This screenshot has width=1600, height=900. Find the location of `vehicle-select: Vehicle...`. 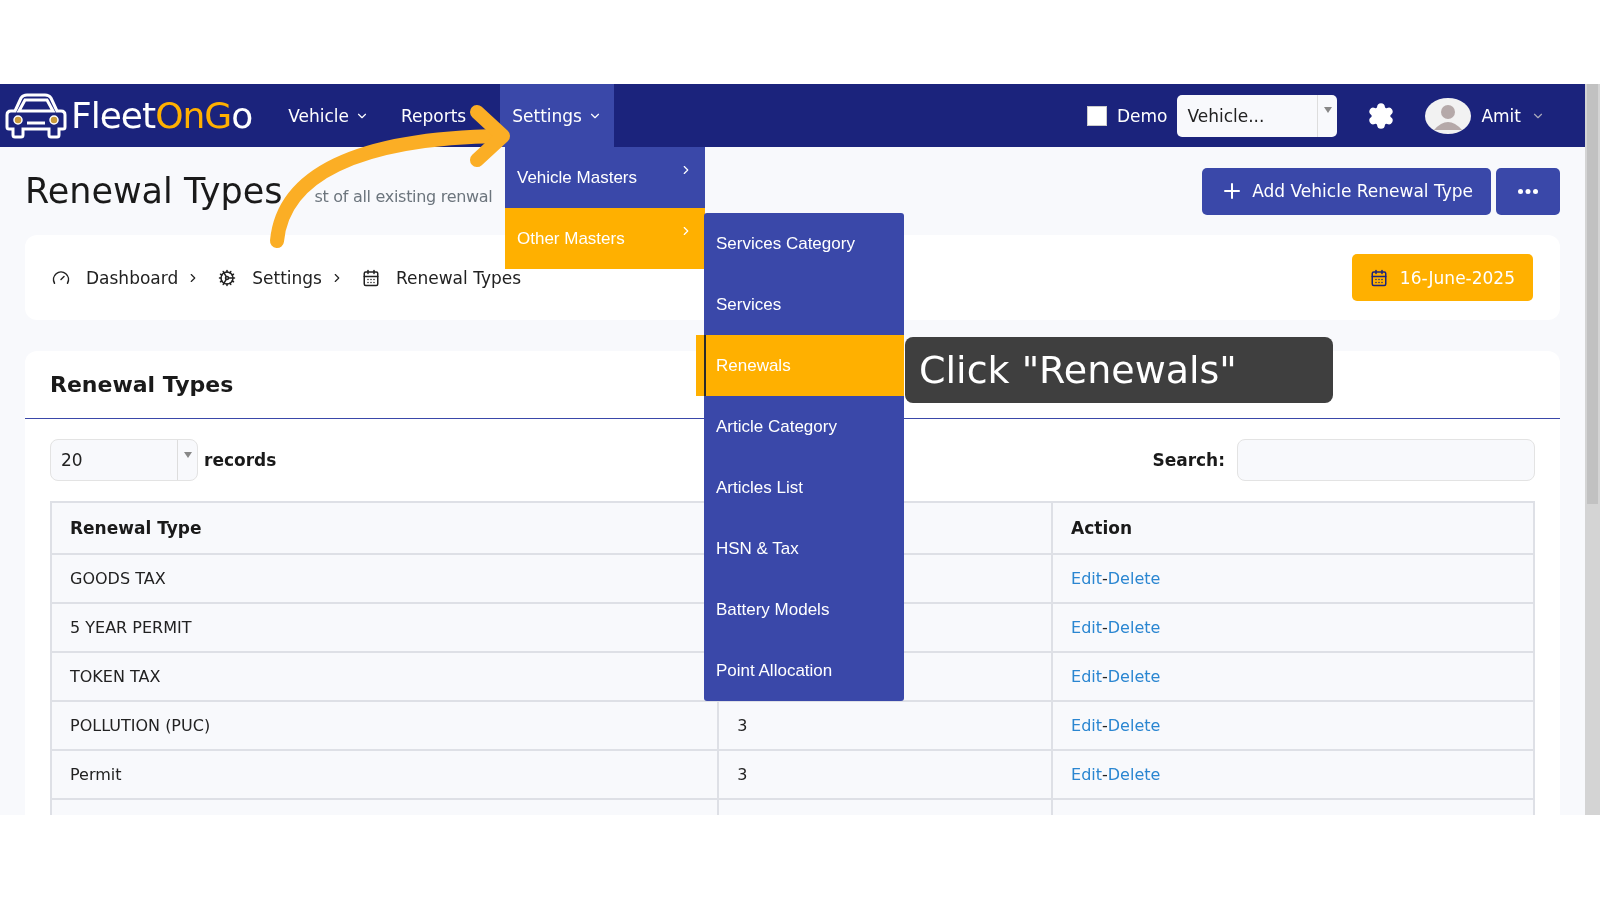

vehicle-select: Vehicle... is located at coordinates (1257, 115).